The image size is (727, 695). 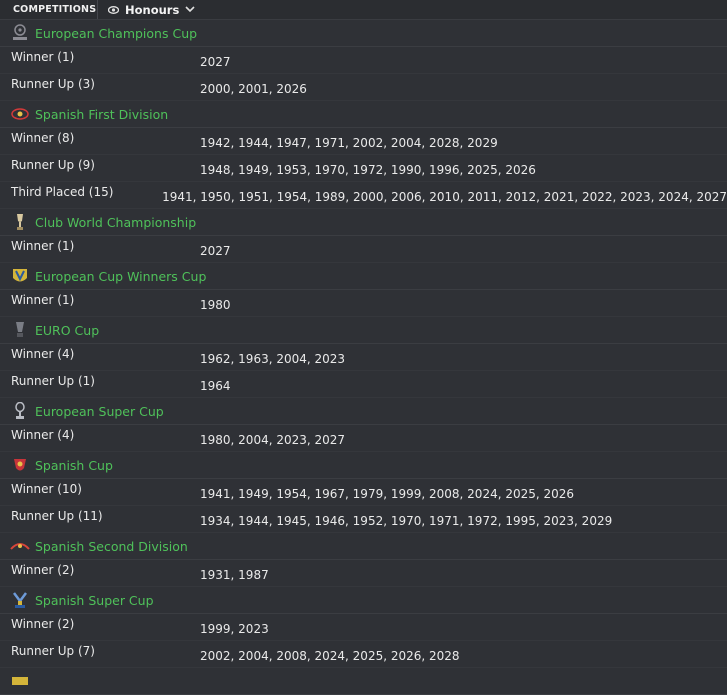 What do you see at coordinates (53, 381) in the screenshot?
I see `honour-type-label: Runner Up (1)` at bounding box center [53, 381].